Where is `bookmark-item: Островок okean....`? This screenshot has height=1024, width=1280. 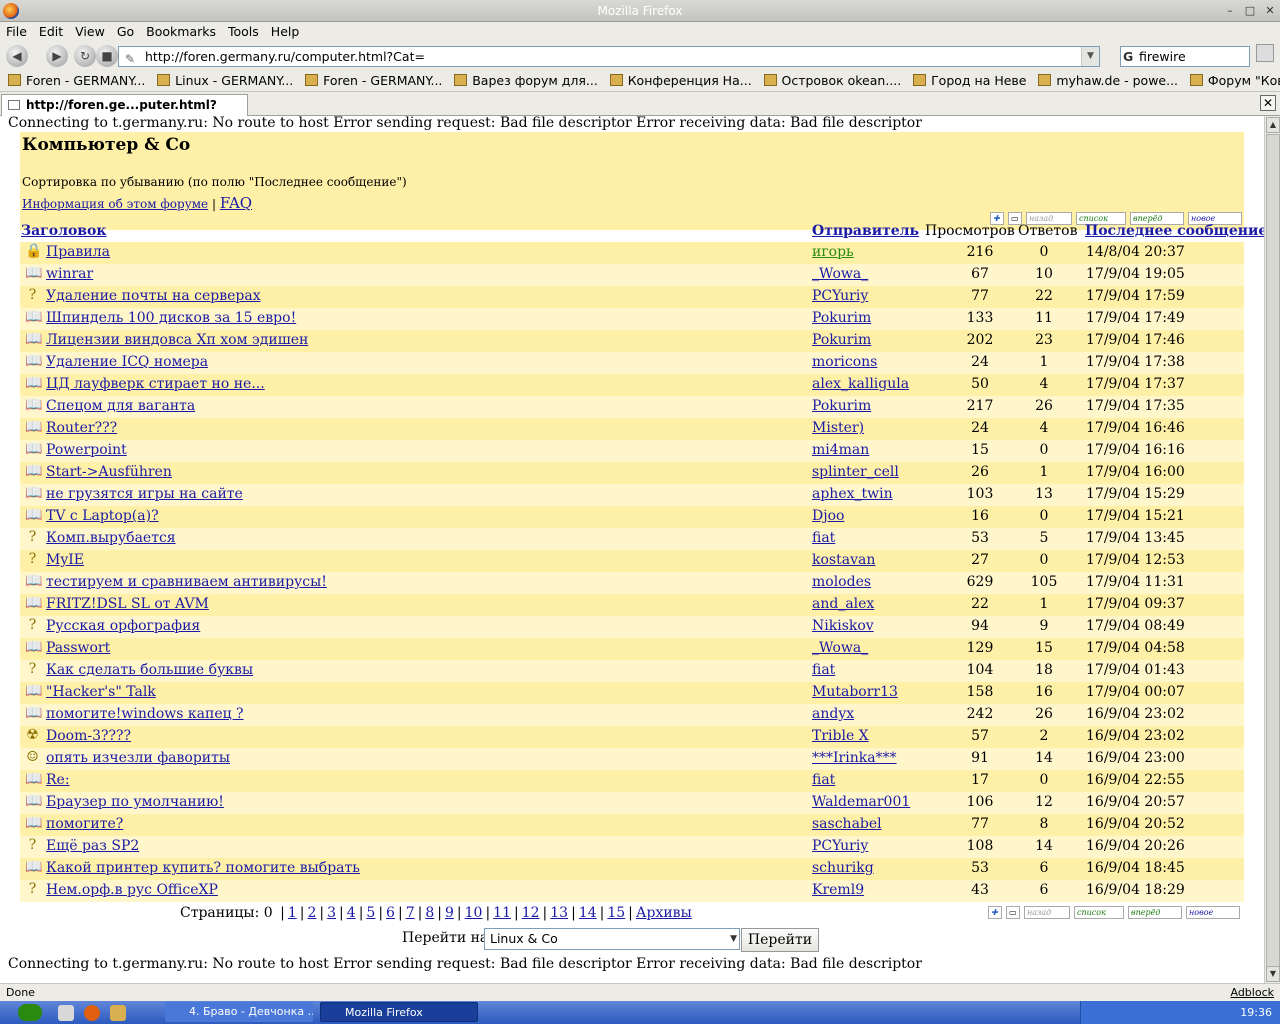 bookmark-item: Островок okean.... is located at coordinates (832, 80).